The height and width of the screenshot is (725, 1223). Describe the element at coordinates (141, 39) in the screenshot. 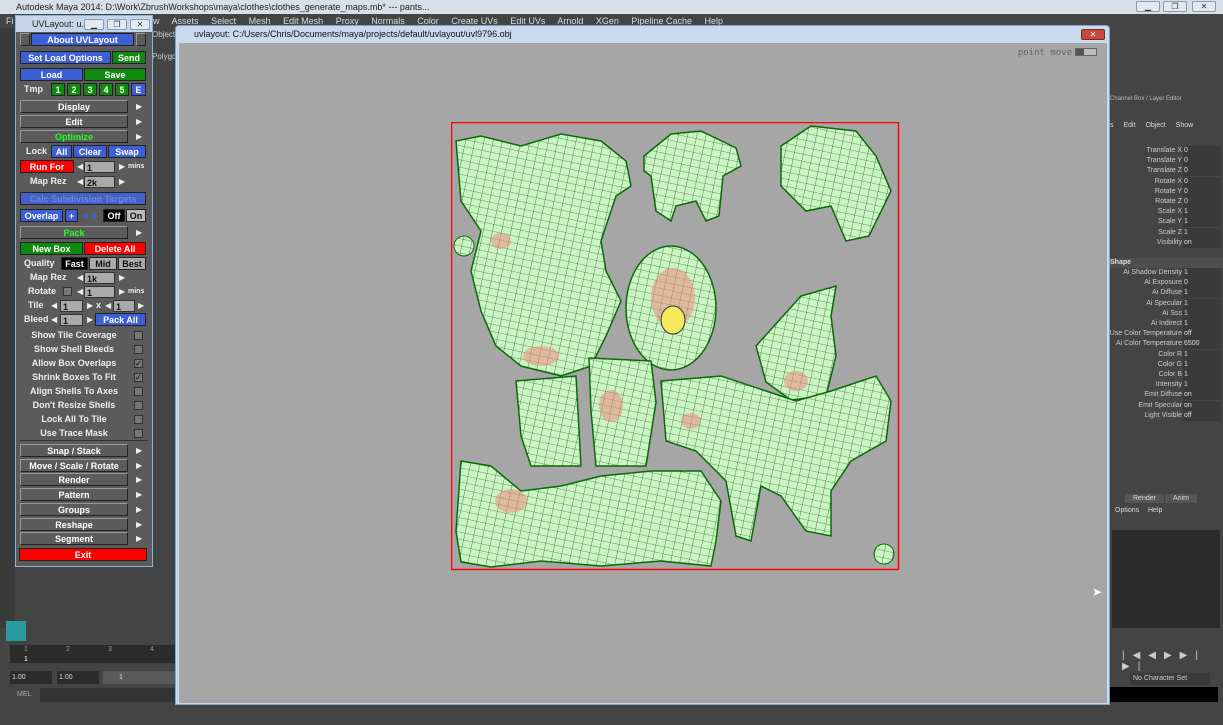

I see `scroll-right-handle` at that location.